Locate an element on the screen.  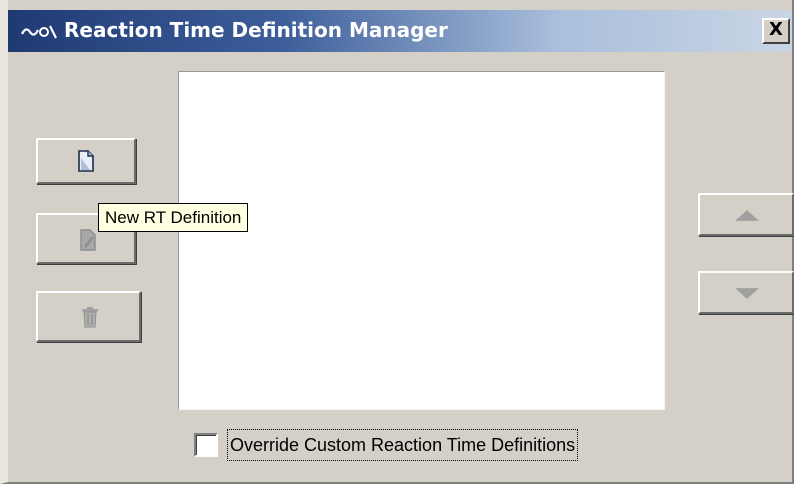
trash-icon is located at coordinates (90, 317).